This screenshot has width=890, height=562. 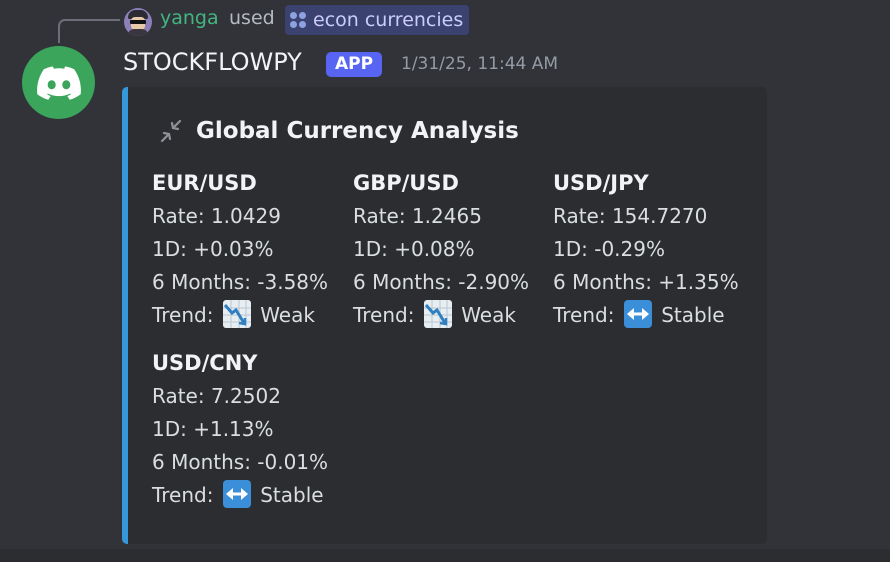 What do you see at coordinates (240, 282) in the screenshot?
I see `field-6m-change: 6 Months: -3.58%` at bounding box center [240, 282].